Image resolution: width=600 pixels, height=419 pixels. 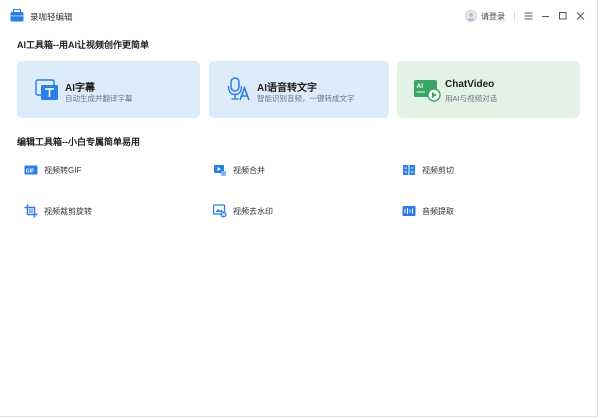 I want to click on close-button, so click(x=580, y=16).